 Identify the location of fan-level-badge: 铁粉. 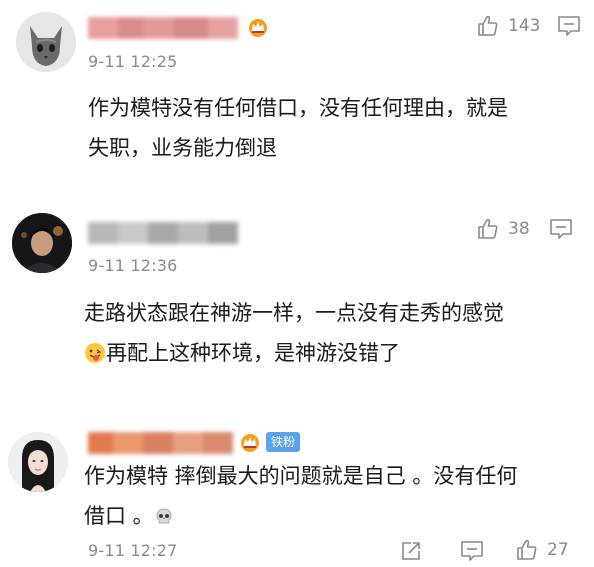
(283, 442).